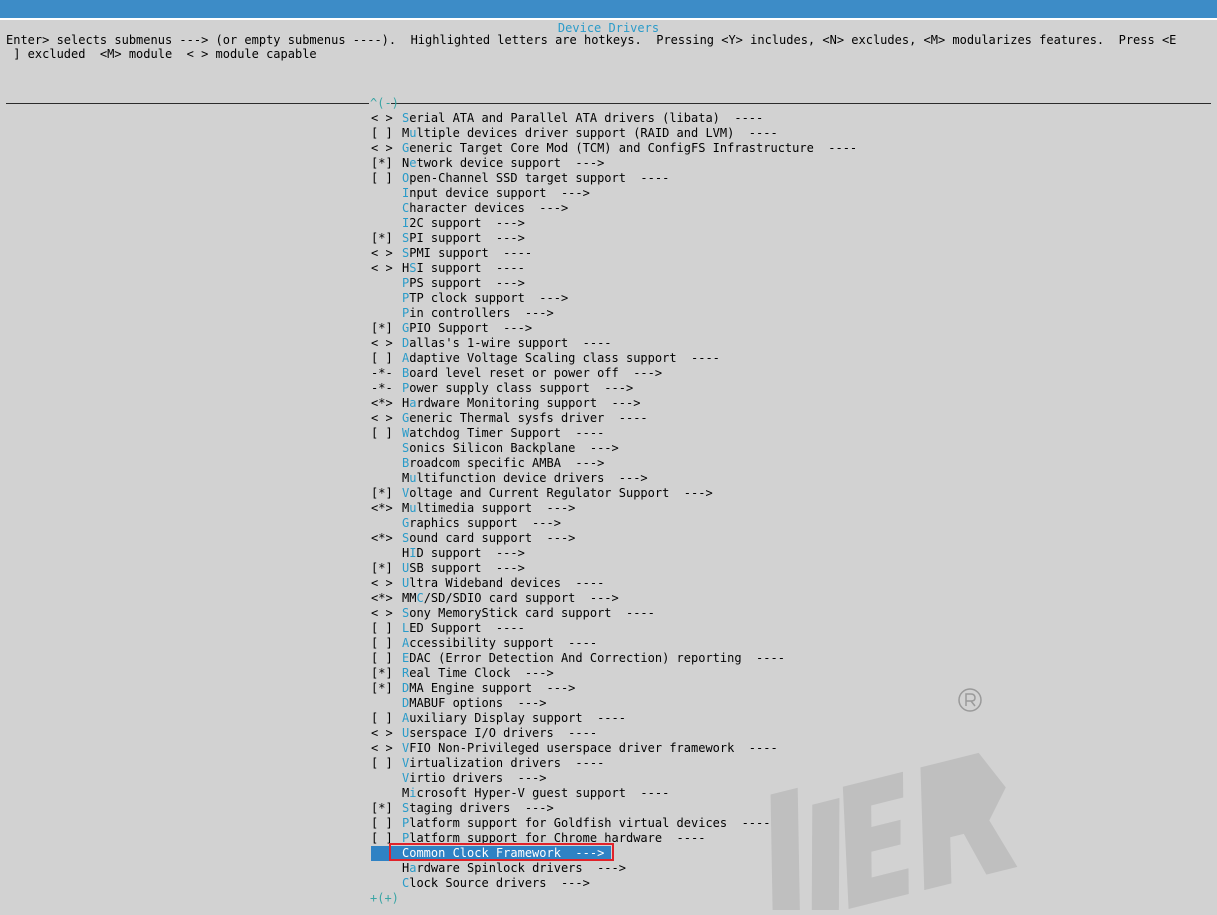 The image size is (1217, 915). What do you see at coordinates (614, 538) in the screenshot?
I see `menu-item: <*> Sound card support --->` at bounding box center [614, 538].